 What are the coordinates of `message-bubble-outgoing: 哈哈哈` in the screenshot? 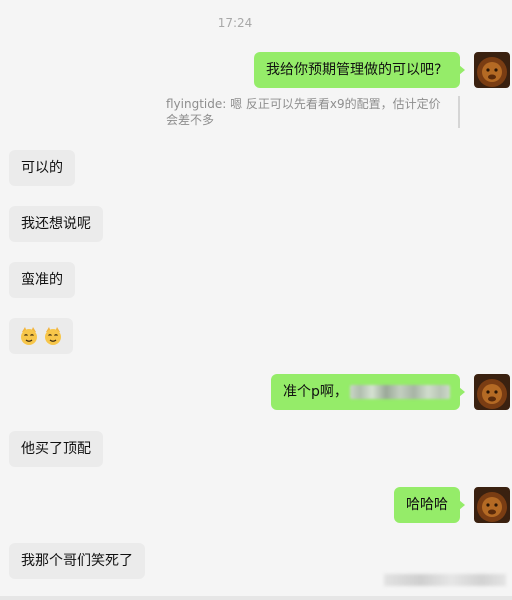 It's located at (429, 505).